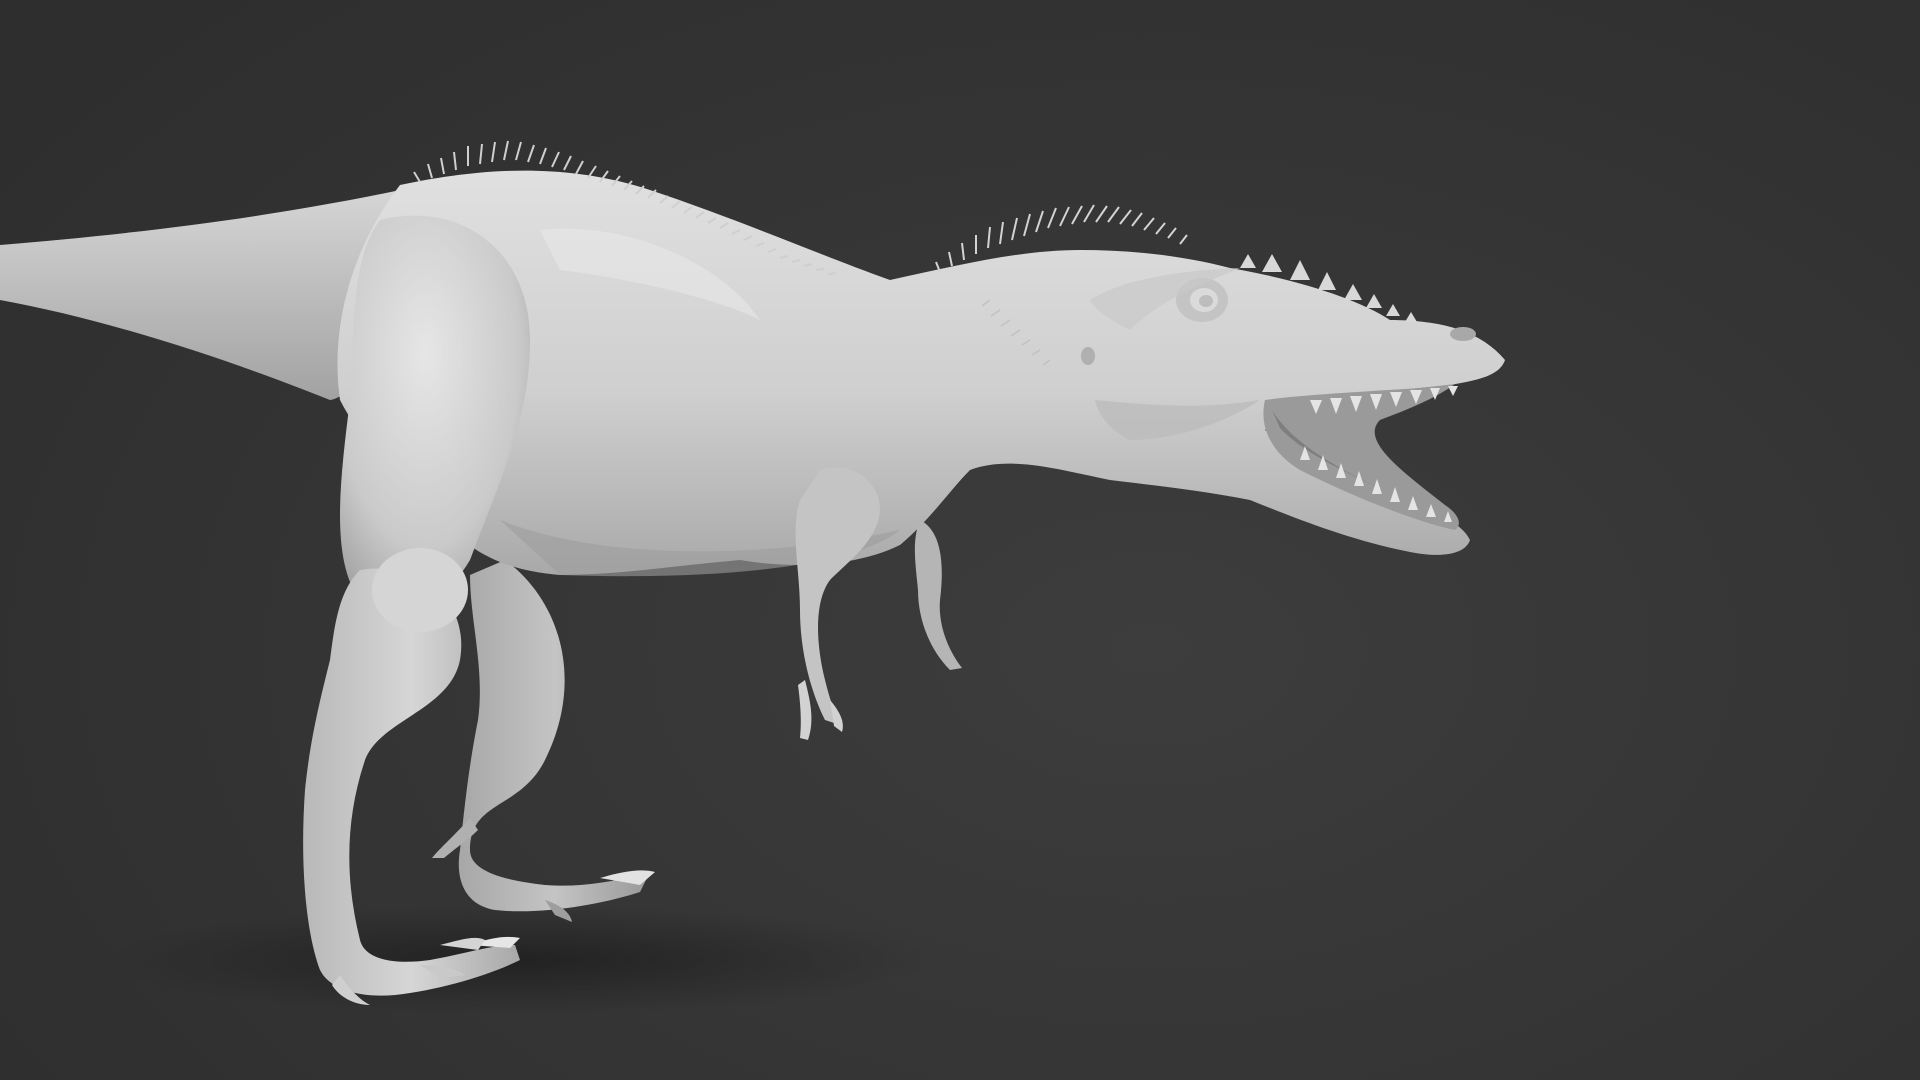 This screenshot has width=1920, height=1080. I want to click on ear-opening, so click(1088, 356).